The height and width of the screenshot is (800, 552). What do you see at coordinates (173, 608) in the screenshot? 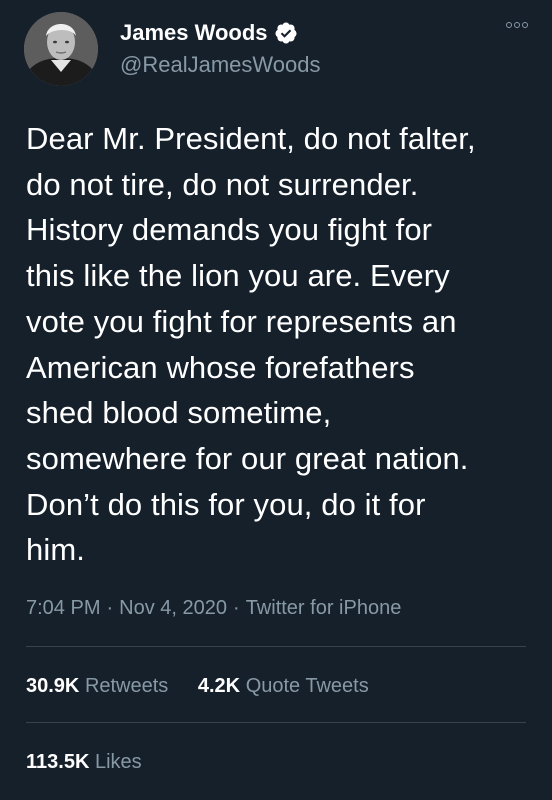
I see `tweet-date: Nov 4, 2020` at bounding box center [173, 608].